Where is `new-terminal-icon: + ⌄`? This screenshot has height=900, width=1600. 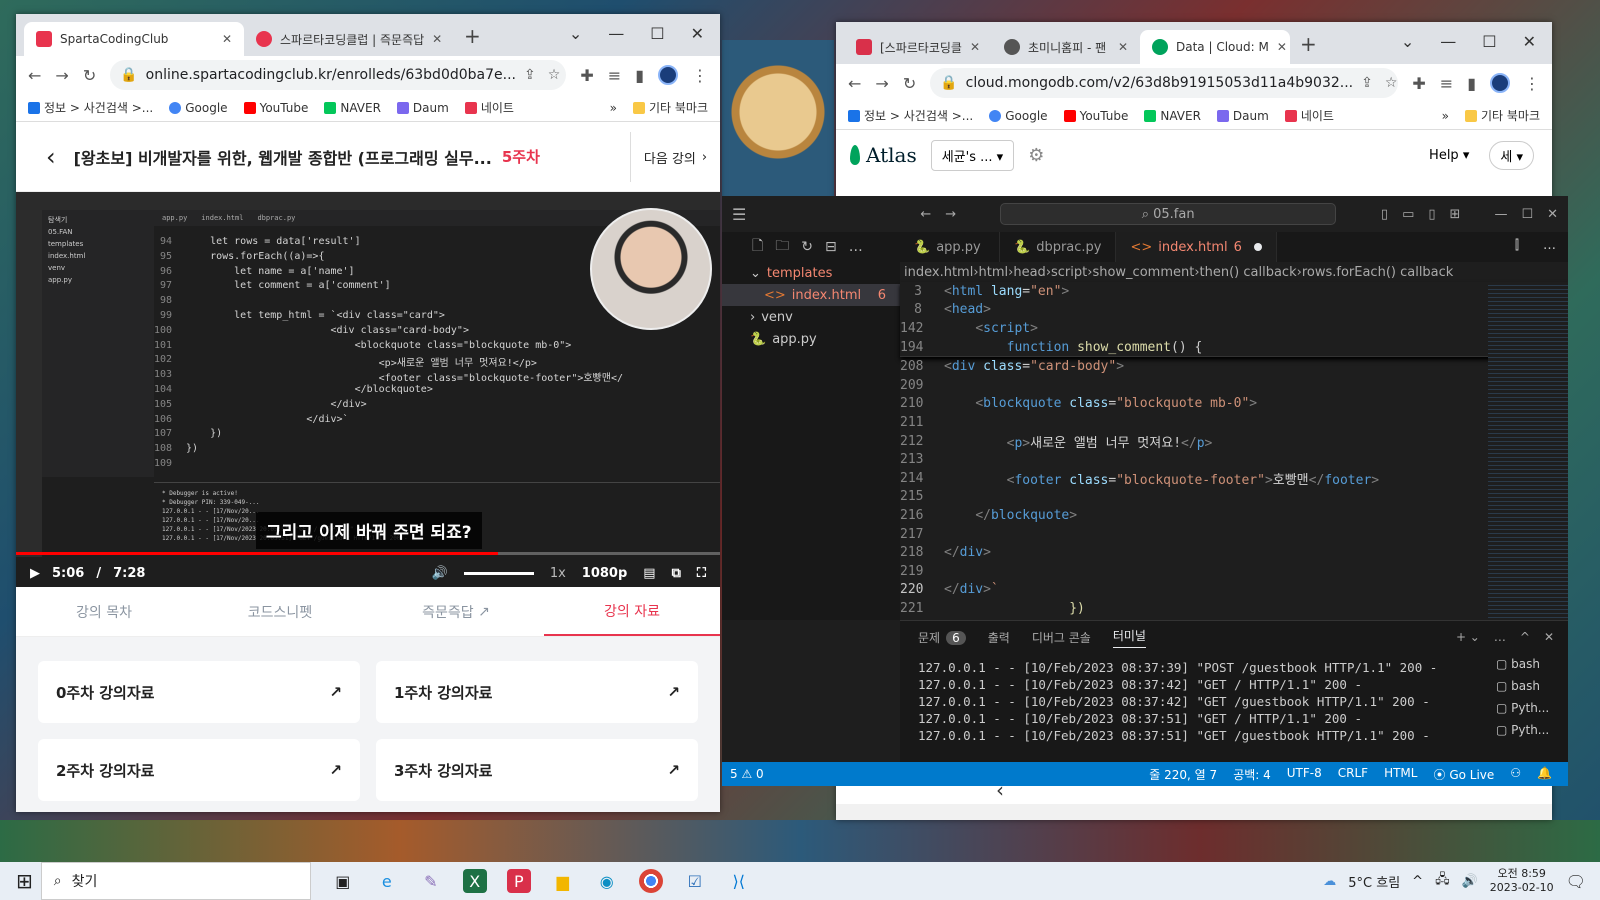 new-terminal-icon: + ⌄ is located at coordinates (1468, 637).